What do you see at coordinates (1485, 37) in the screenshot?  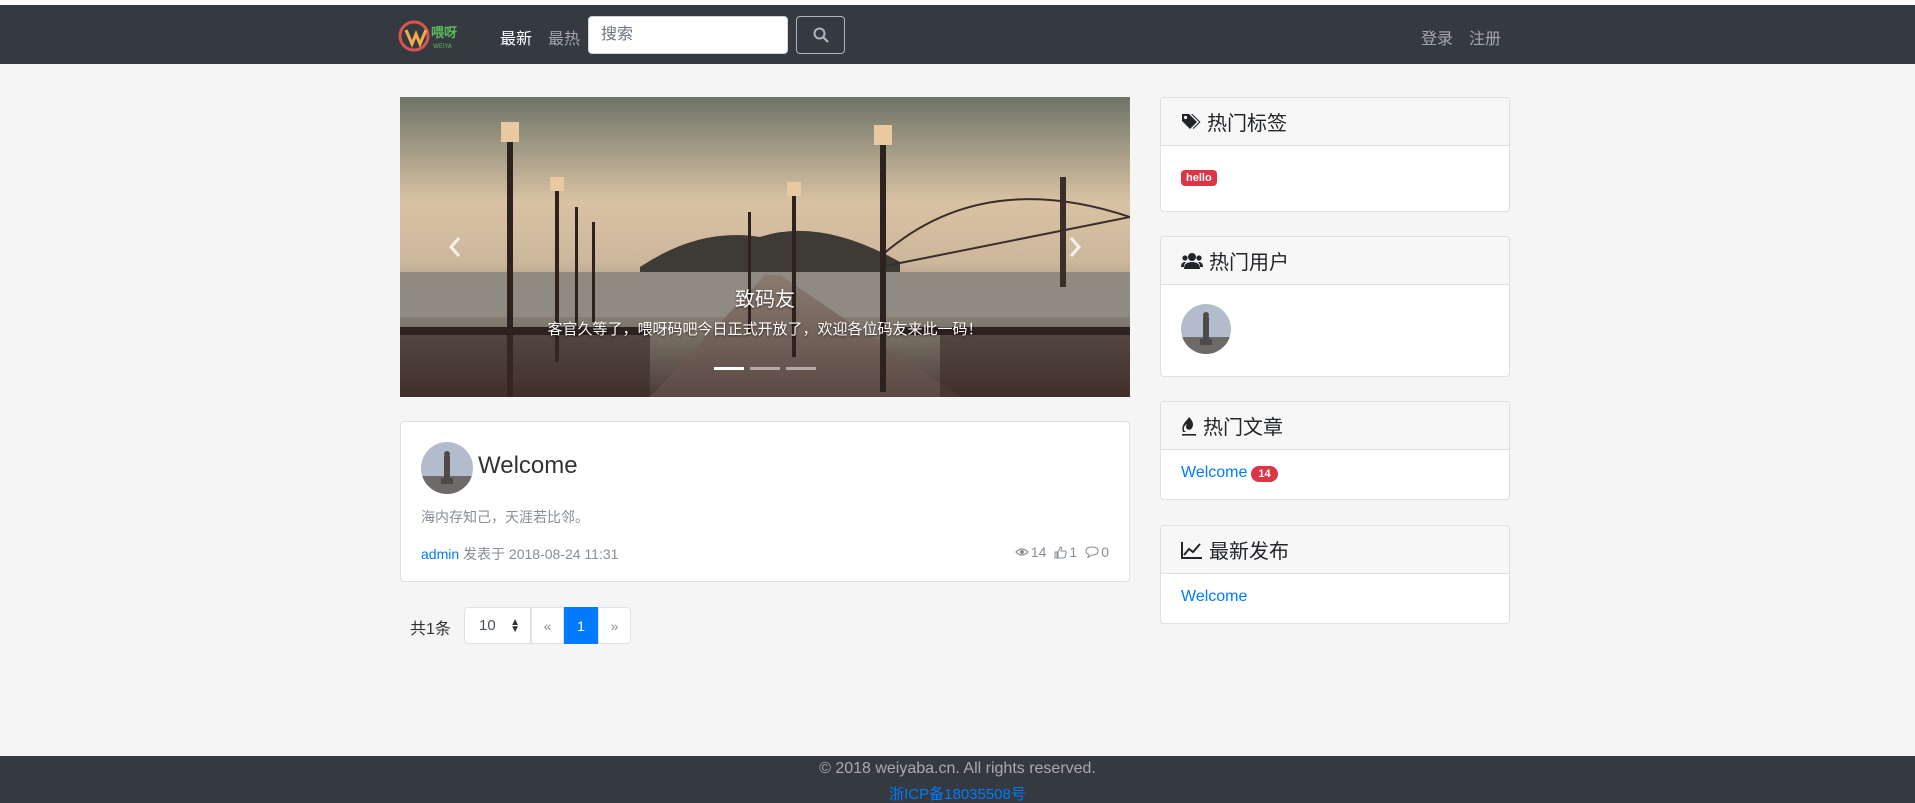 I see `register-link: 注册` at bounding box center [1485, 37].